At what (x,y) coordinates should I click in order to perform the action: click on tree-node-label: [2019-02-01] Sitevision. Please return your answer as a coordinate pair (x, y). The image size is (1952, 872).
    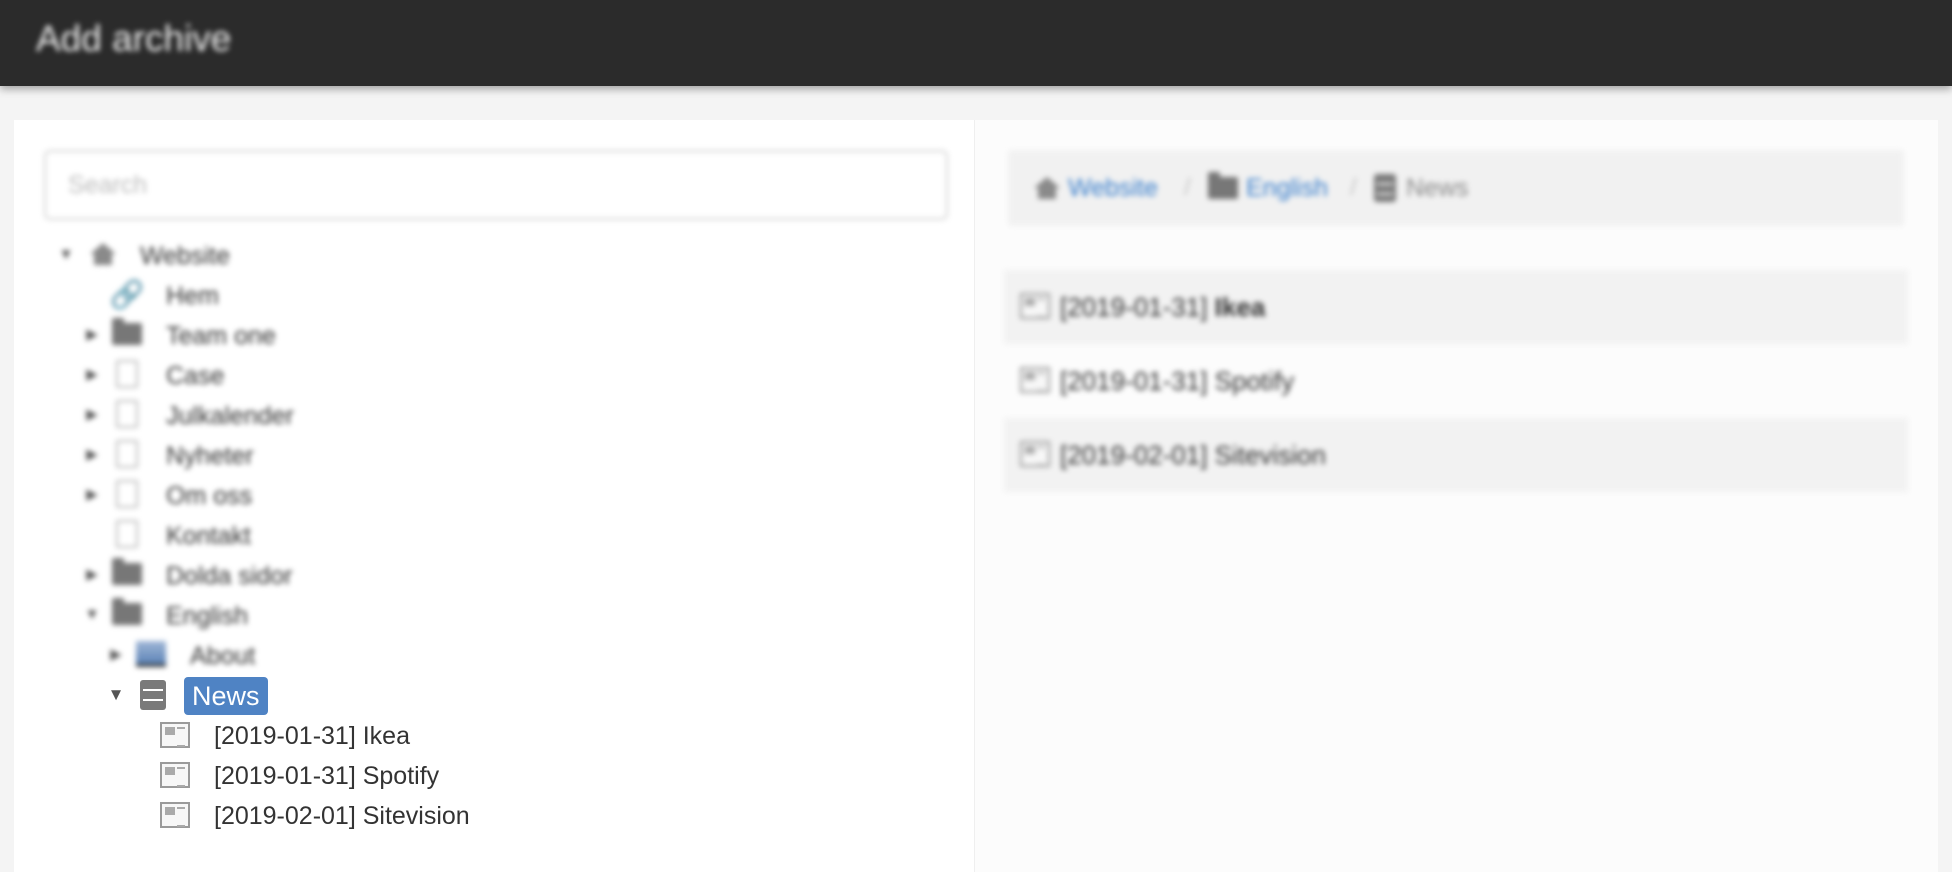
    Looking at the image, I should click on (342, 816).